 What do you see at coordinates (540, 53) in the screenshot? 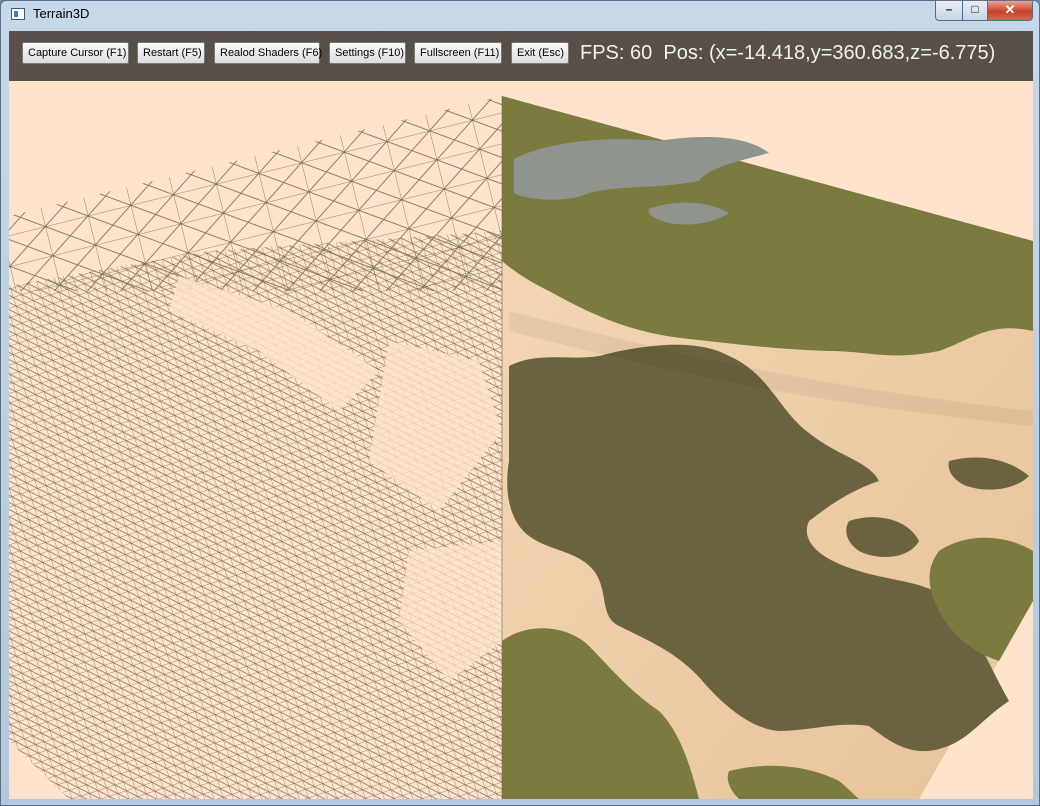
I see `exit-button: Exit (Esc)` at bounding box center [540, 53].